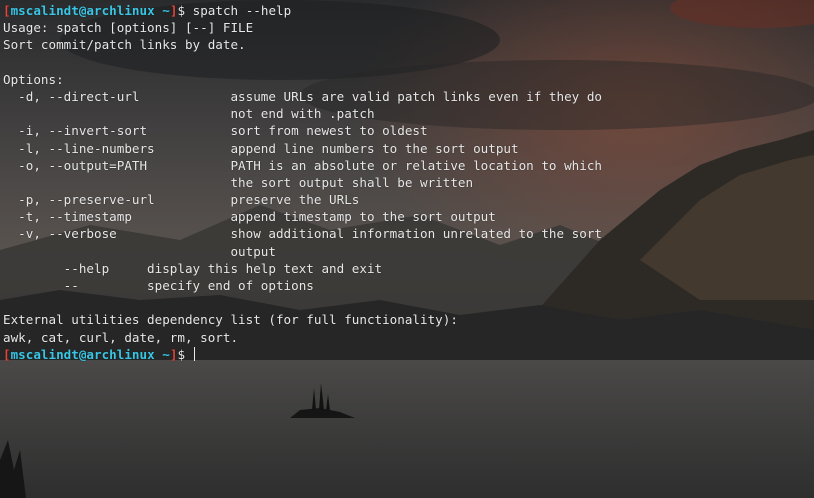  Describe the element at coordinates (193, 268) in the screenshot. I see `output-line: --help display this help text and exit` at that location.